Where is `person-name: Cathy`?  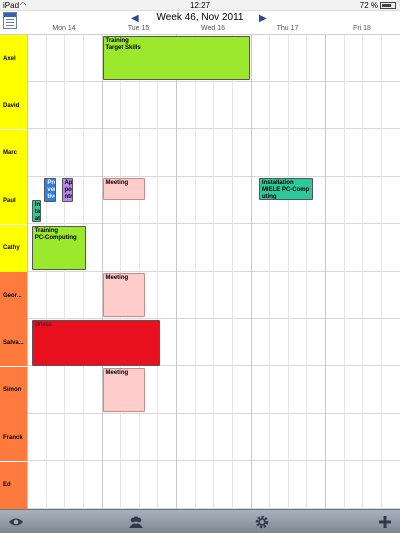 person-name: Cathy is located at coordinates (13, 248).